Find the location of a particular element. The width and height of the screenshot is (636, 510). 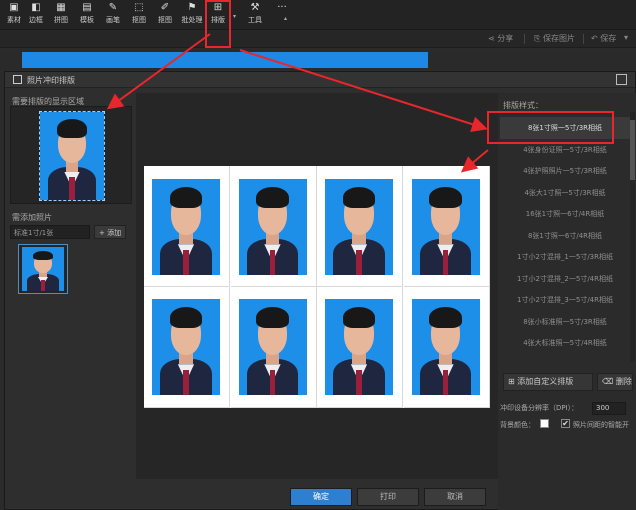

arrow-to-sheet is located at coordinates (474, 161).